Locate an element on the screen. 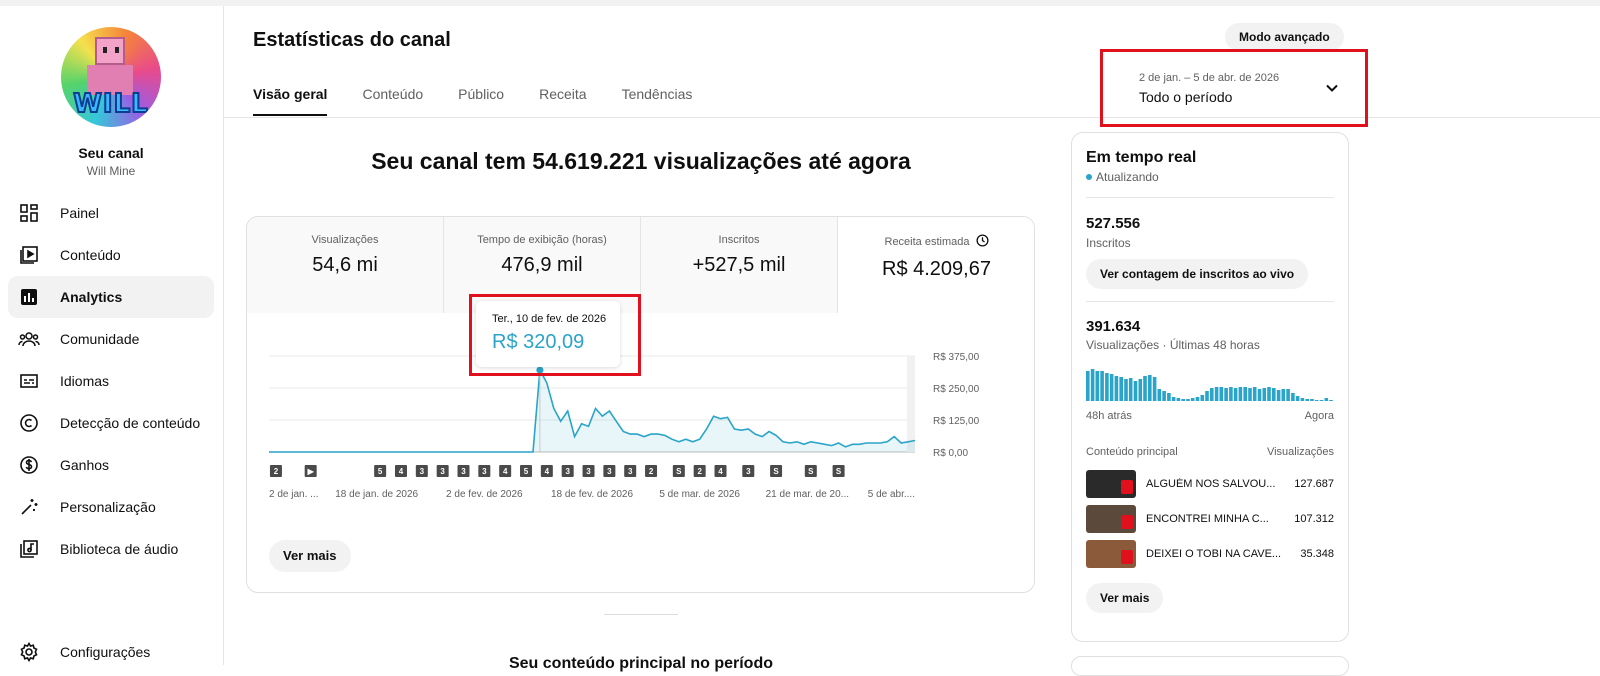 This screenshot has width=1600, height=676. top-content-header: Conteúdo principal is located at coordinates (1132, 452).